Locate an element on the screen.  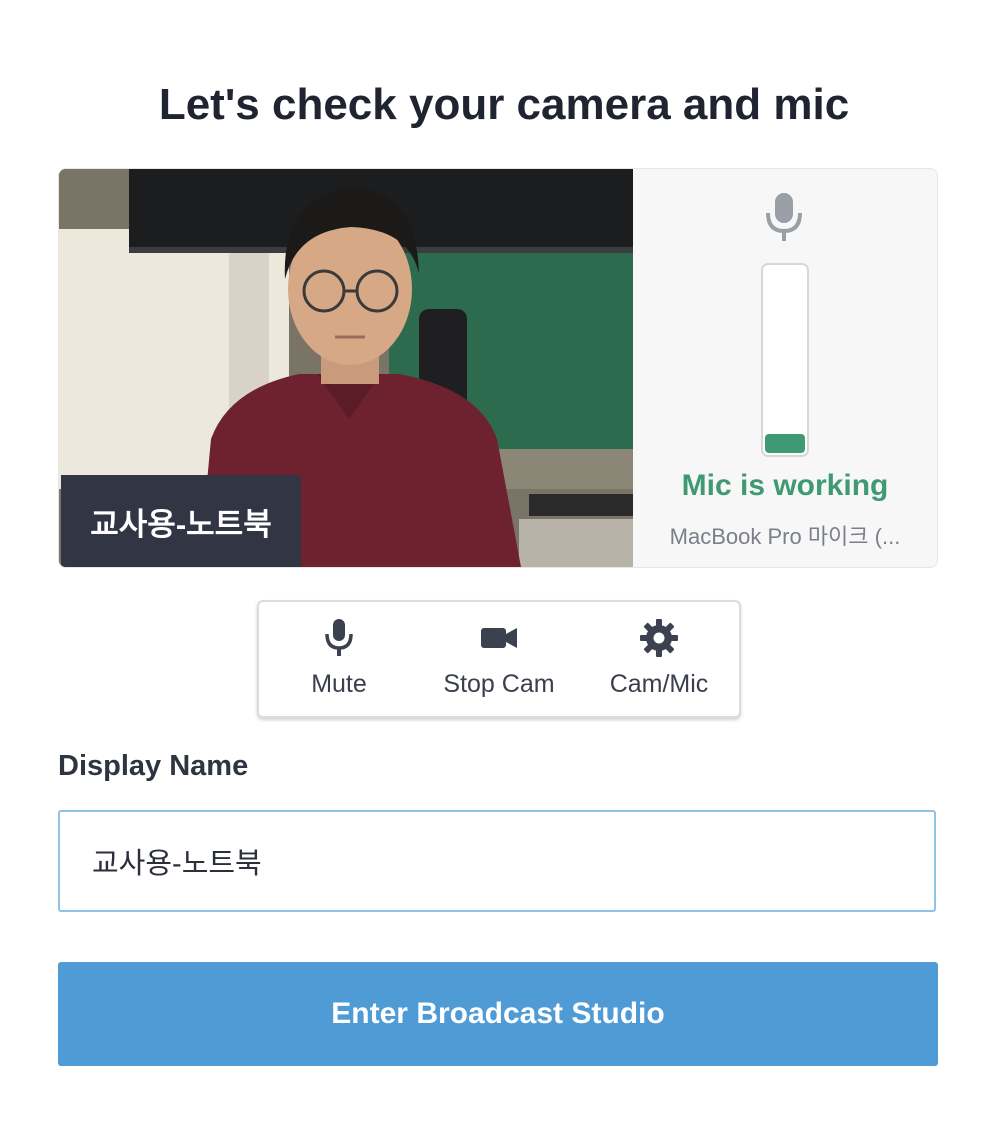
stop-cam-button-label: Stop Cam is located at coordinates (499, 684).